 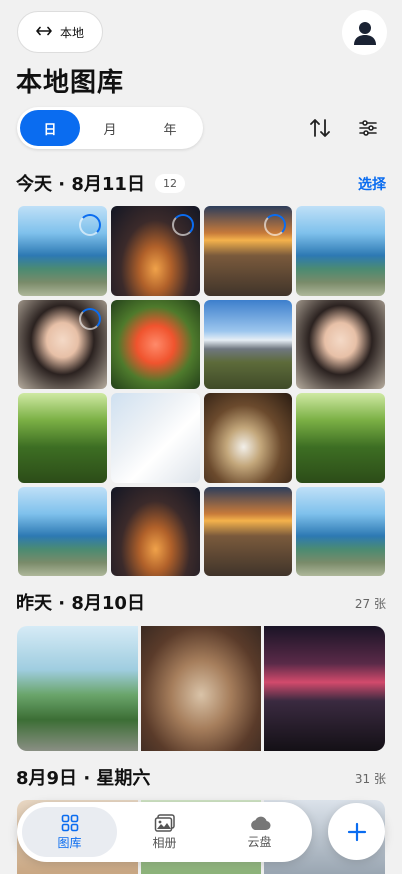 I want to click on tab-day: 日, so click(x=50, y=128).